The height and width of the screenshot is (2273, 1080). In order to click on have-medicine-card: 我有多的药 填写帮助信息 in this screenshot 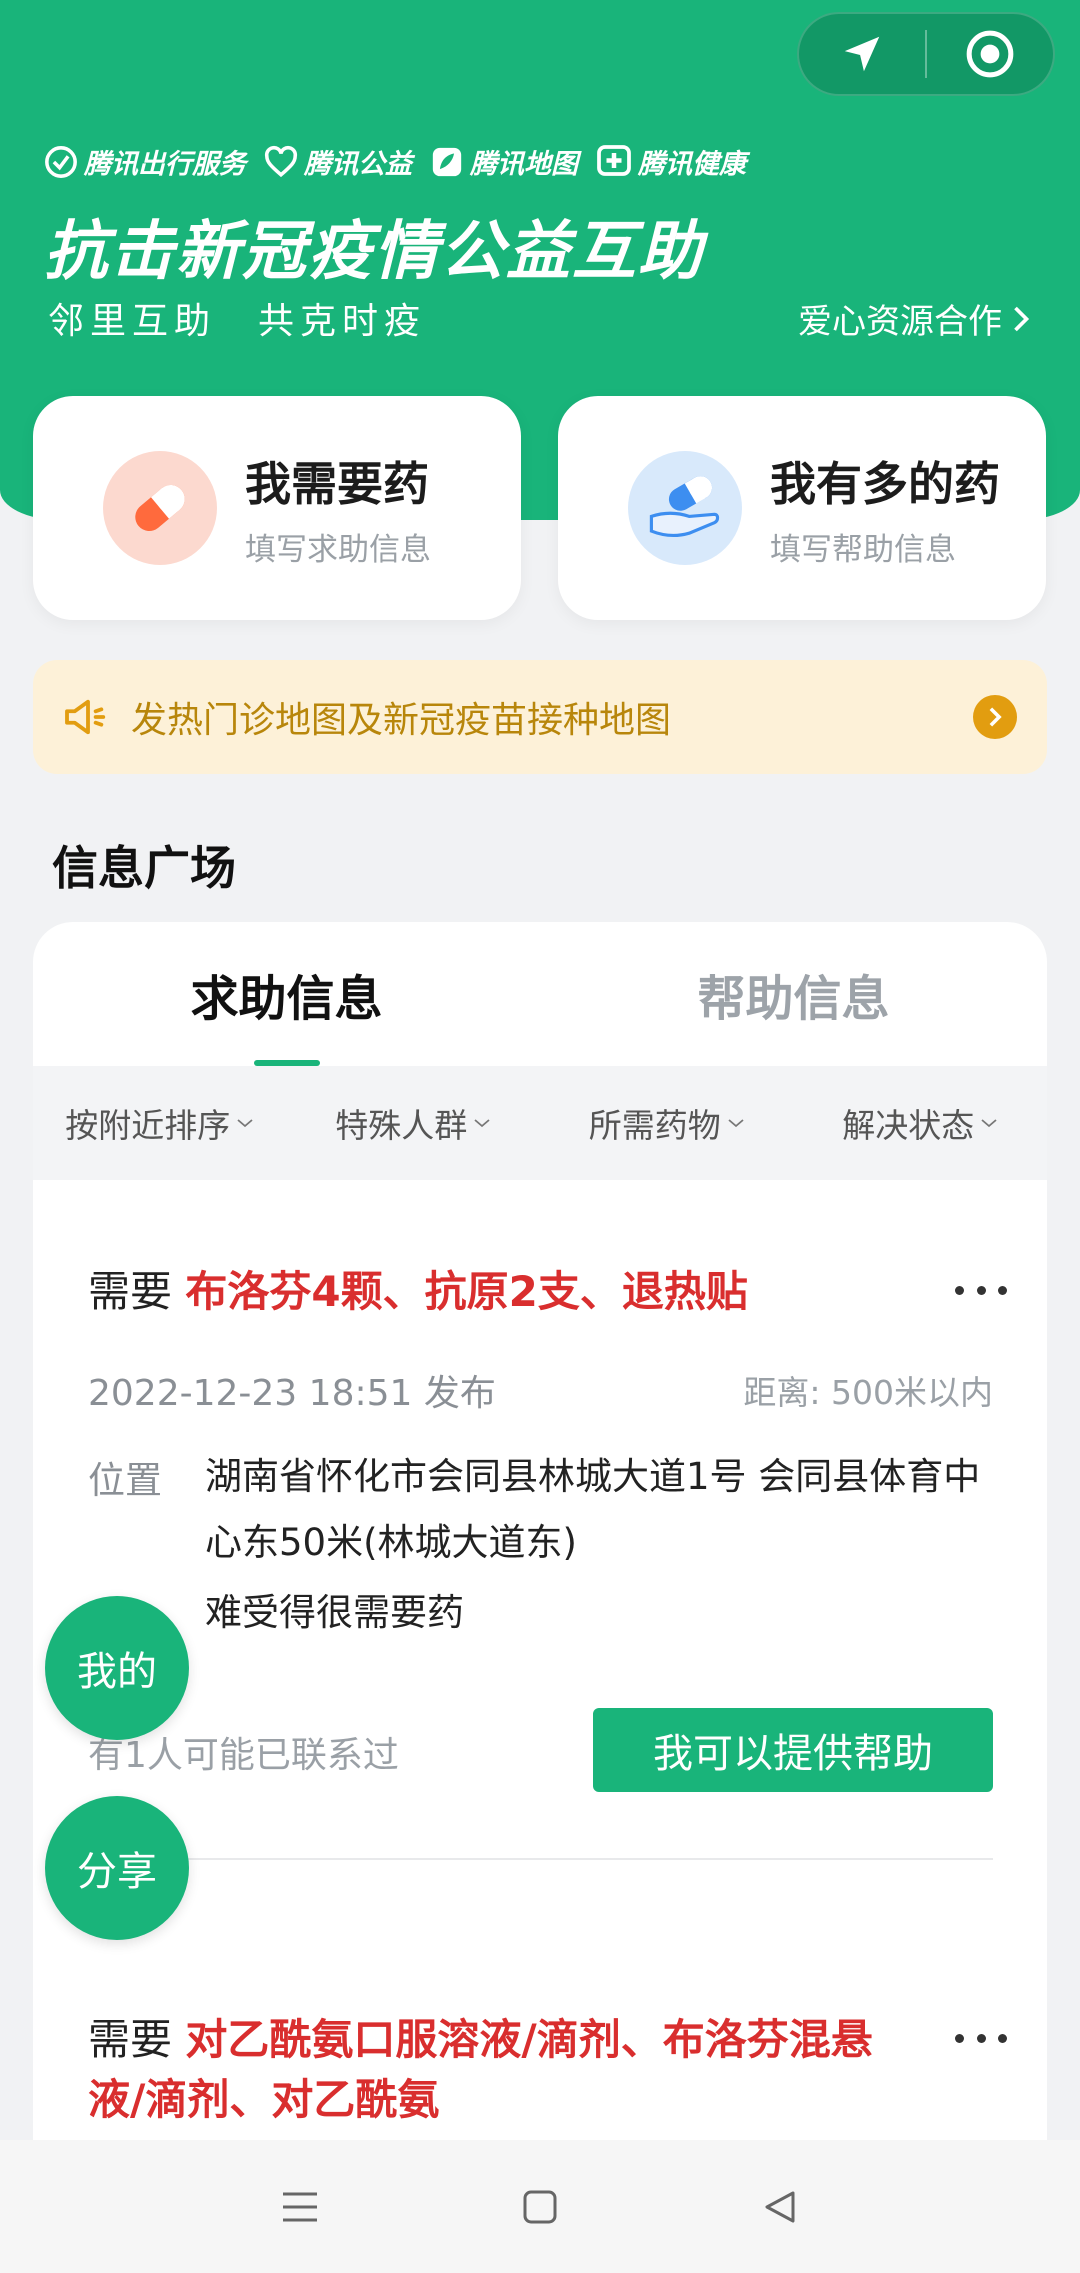, I will do `click(802, 508)`.